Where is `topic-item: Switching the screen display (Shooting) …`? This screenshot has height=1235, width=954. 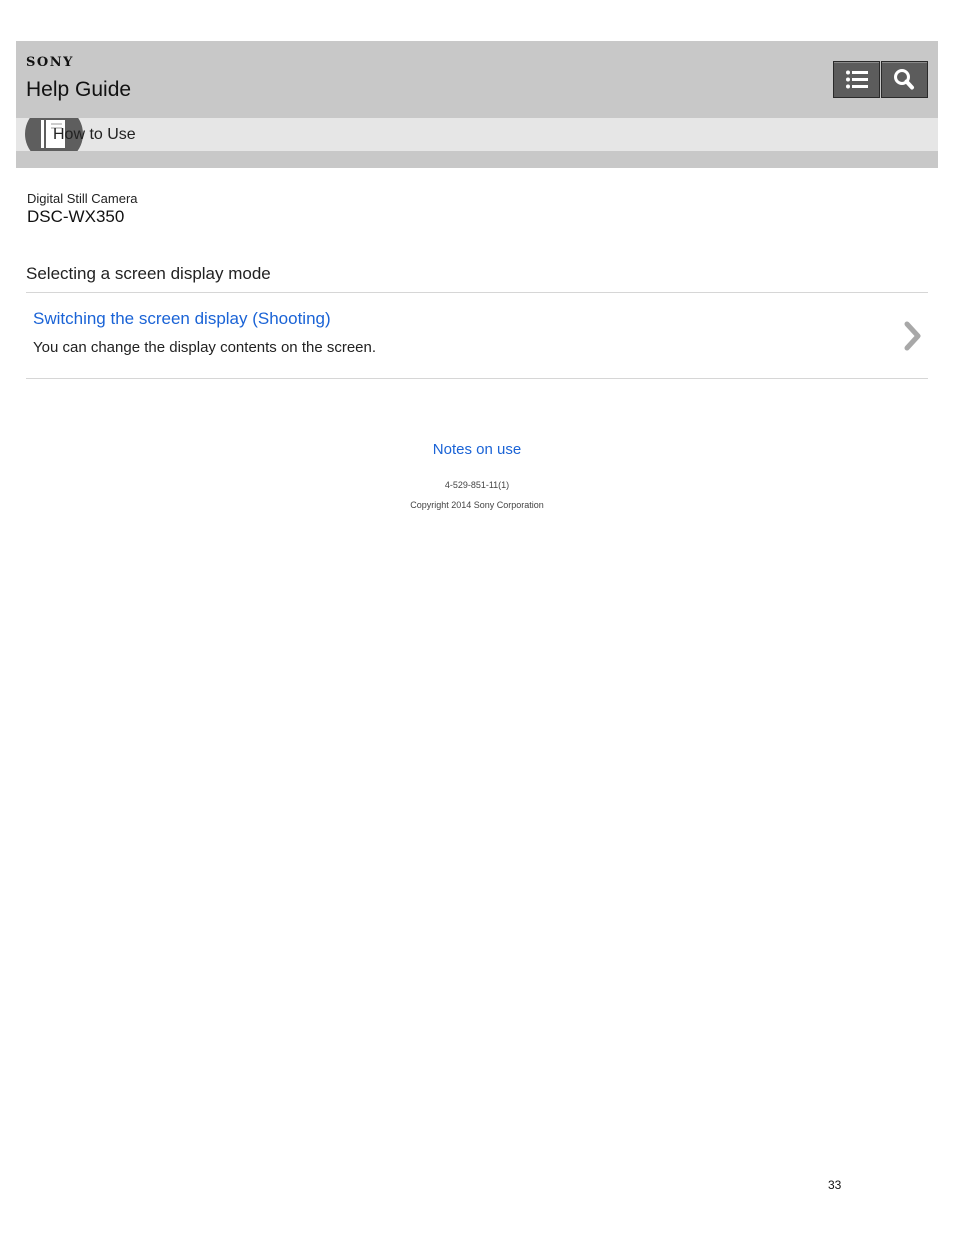 topic-item: Switching the screen display (Shooting) … is located at coordinates (477, 335).